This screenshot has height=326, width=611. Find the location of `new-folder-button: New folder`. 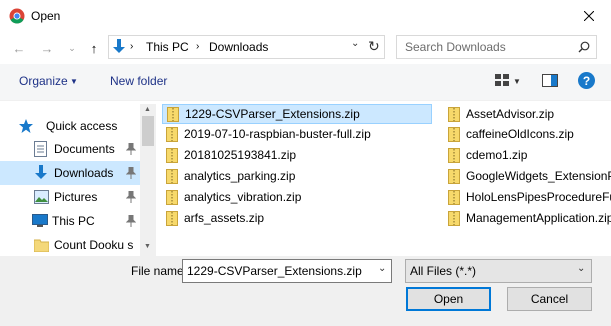

new-folder-button: New folder is located at coordinates (138, 81).